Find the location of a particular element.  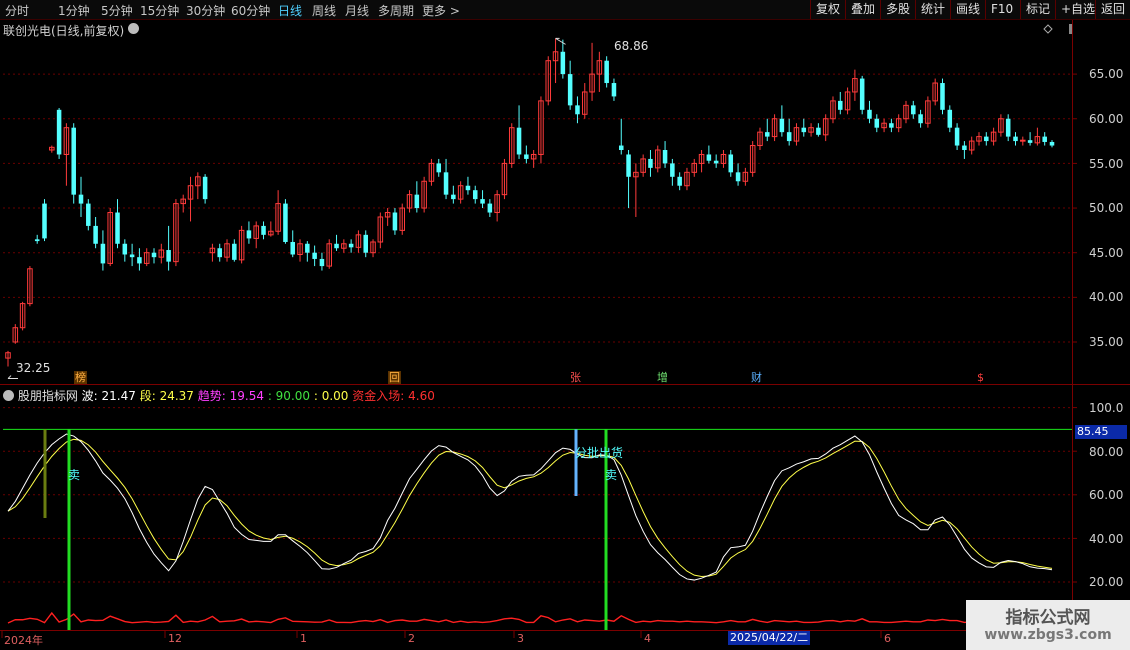

bo-label: 波: is located at coordinates (91, 396).